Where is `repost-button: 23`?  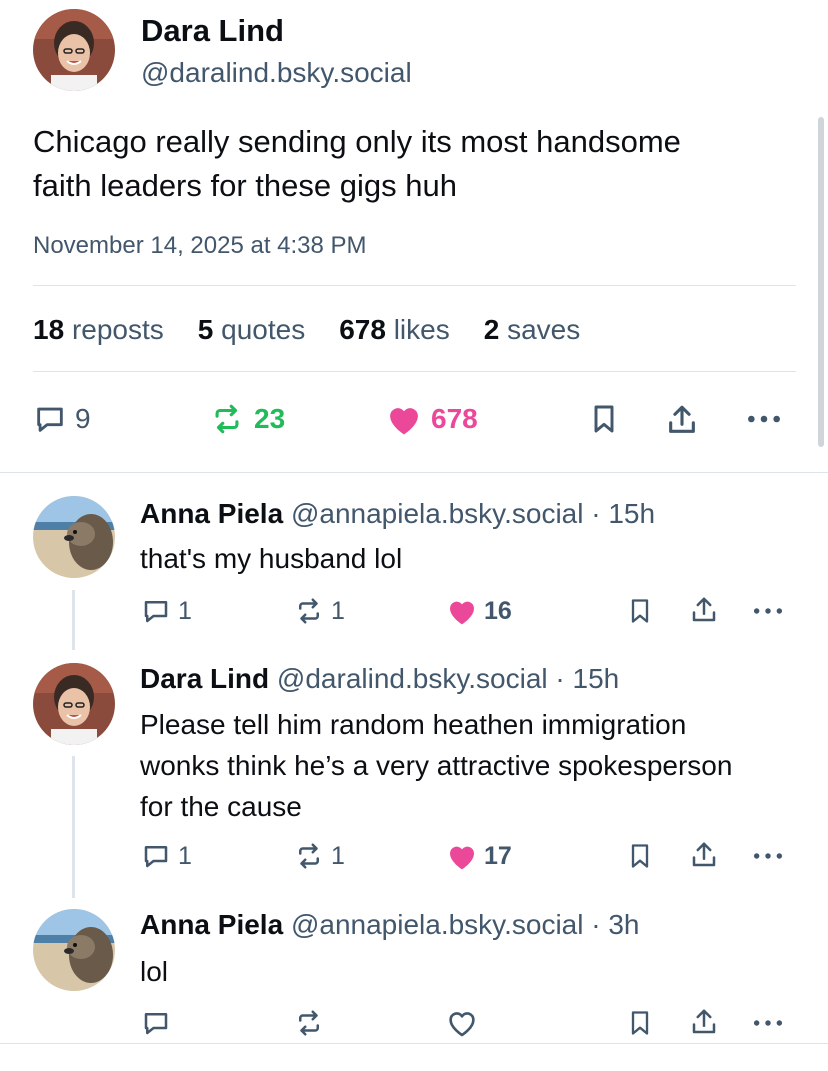
repost-button: 23 is located at coordinates (246, 419).